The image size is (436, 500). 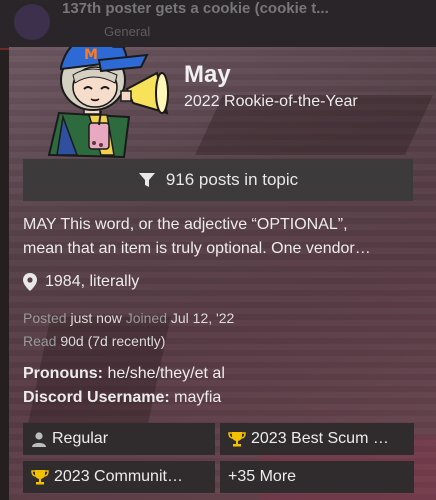 What do you see at coordinates (146, 180) in the screenshot?
I see `filter-icon` at bounding box center [146, 180].